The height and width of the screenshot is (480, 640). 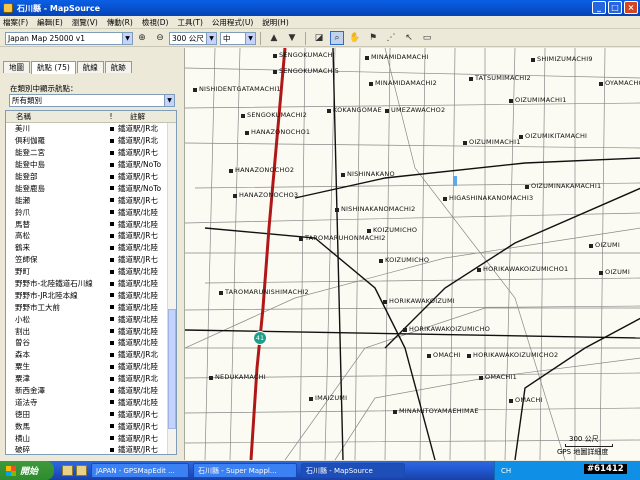 What do you see at coordinates (232, 22) in the screenshot?
I see `menu-utilities: 公用程式(U)` at bounding box center [232, 22].